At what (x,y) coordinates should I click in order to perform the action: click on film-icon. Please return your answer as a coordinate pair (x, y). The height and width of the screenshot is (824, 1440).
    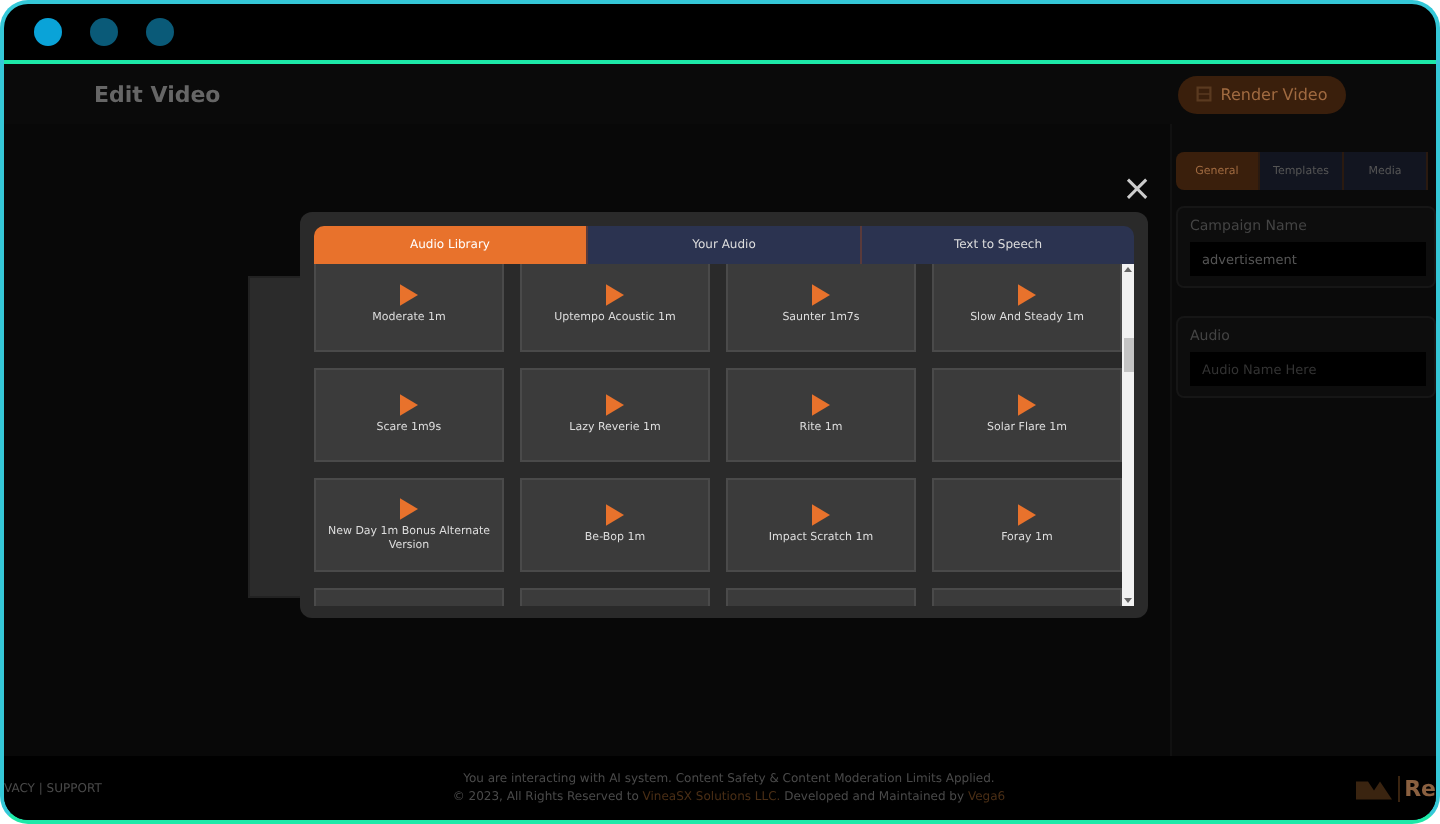
    Looking at the image, I should click on (1204, 94).